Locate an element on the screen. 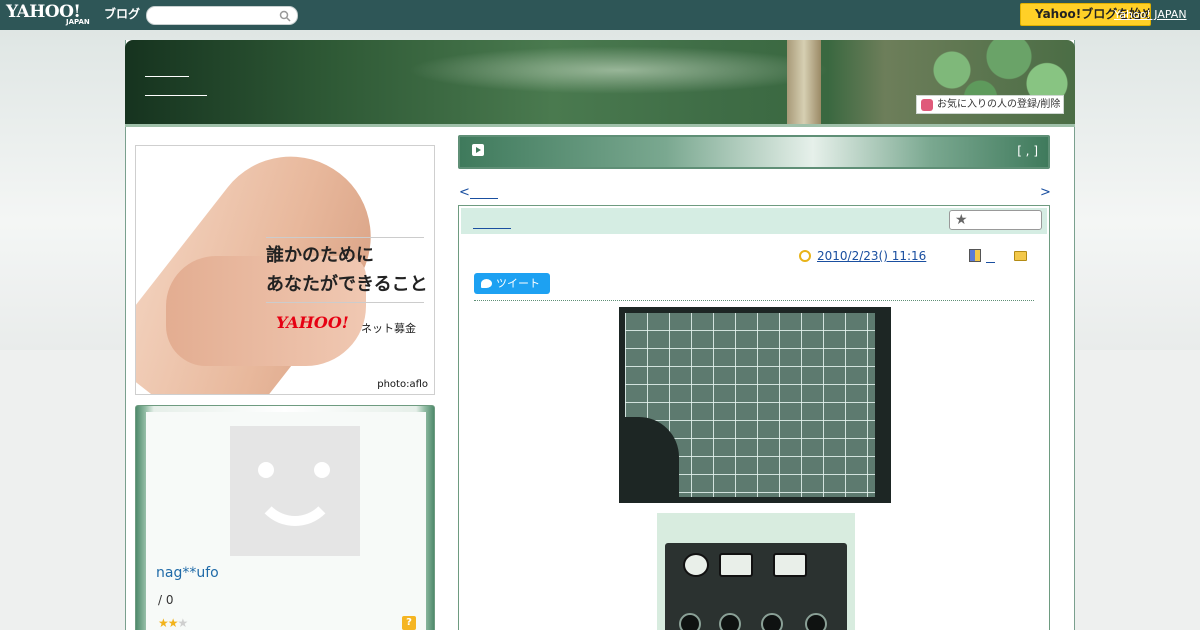 This screenshot has width=1200, height=630. prev-article-arrow: < is located at coordinates (464, 192).